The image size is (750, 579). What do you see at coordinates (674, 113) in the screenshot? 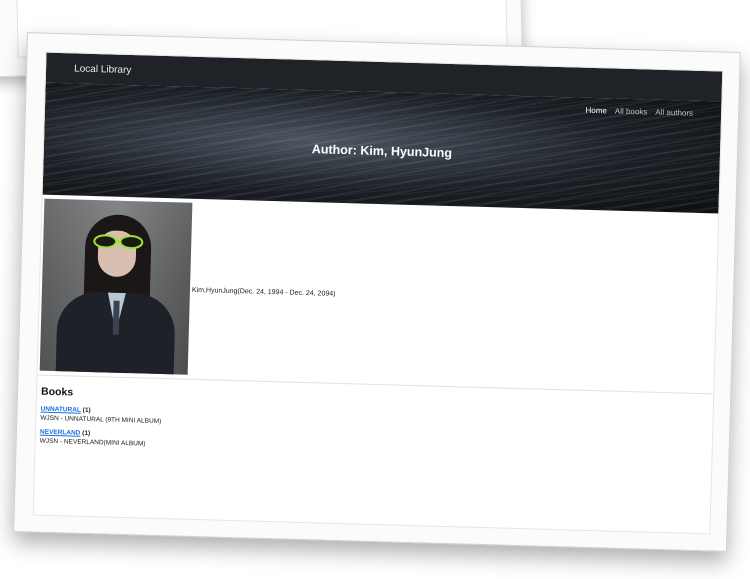
I see `nav-all-authors-link: All authors` at bounding box center [674, 113].